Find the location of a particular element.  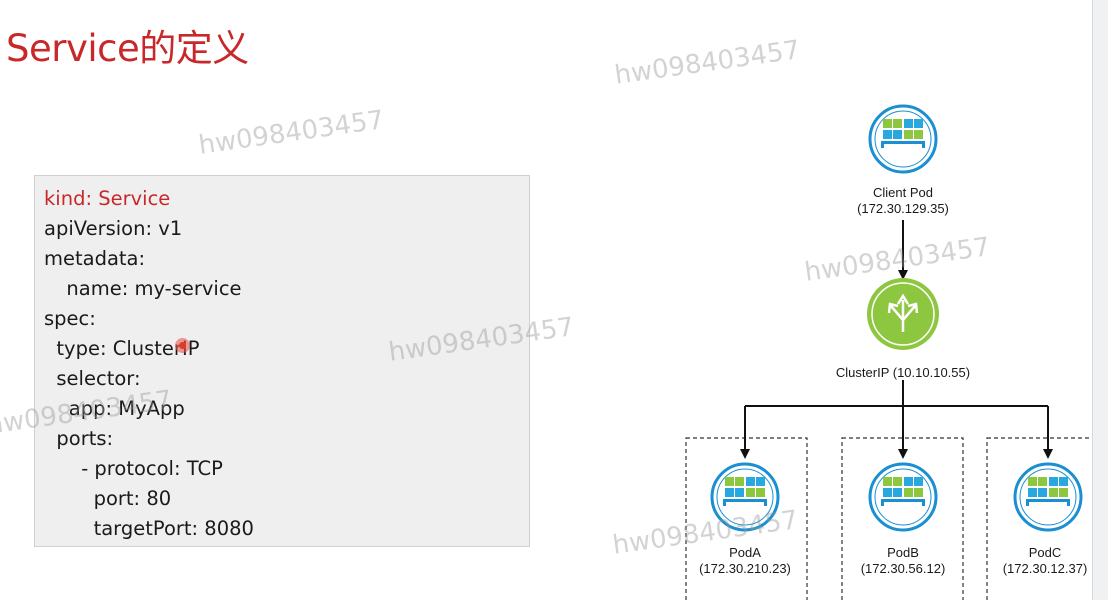

scrollbar-track is located at coordinates (1100, 300).